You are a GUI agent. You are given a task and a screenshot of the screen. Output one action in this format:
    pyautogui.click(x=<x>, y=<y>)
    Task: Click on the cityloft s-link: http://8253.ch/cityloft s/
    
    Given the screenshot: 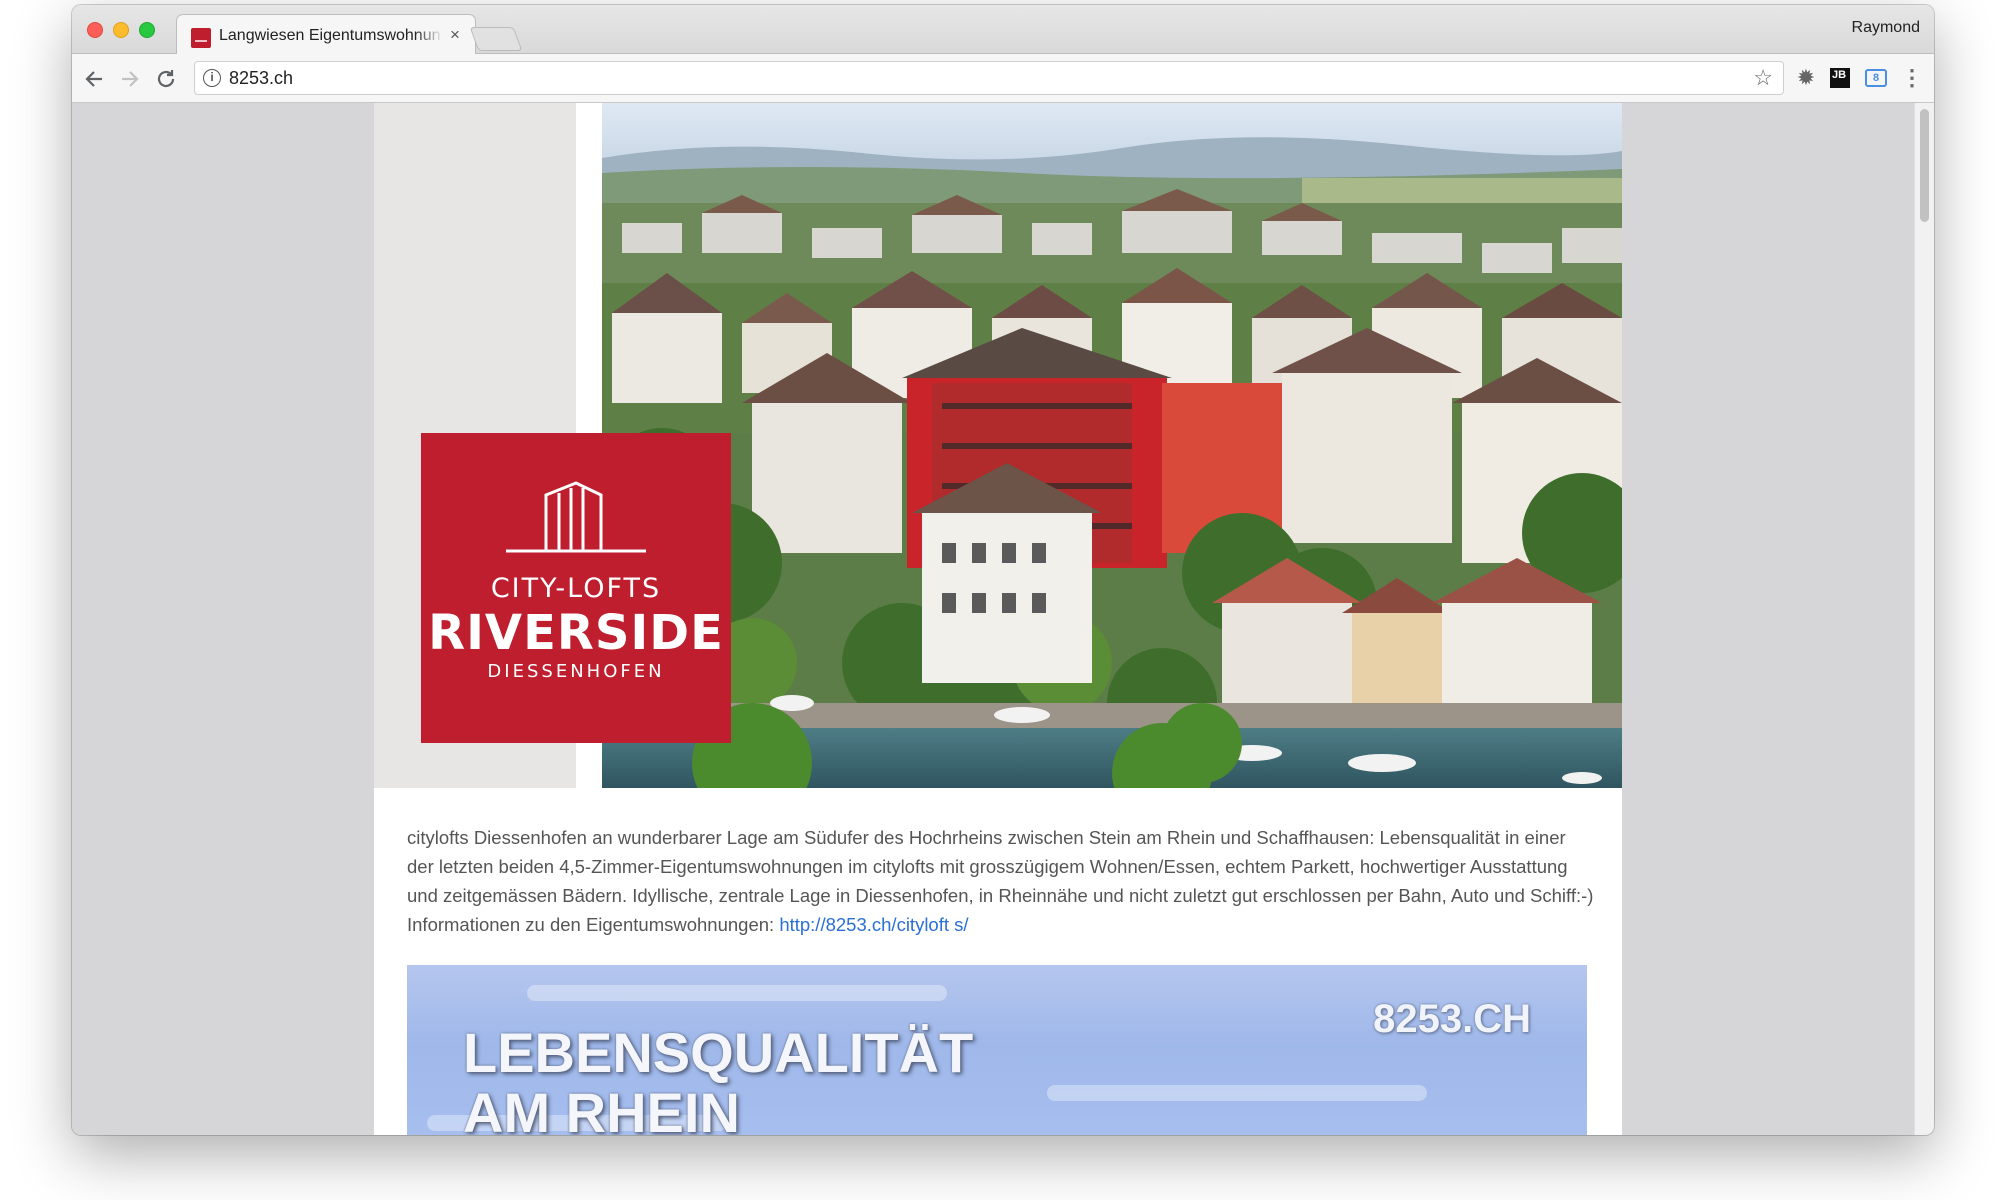 What is the action you would take?
    pyautogui.click(x=873, y=924)
    